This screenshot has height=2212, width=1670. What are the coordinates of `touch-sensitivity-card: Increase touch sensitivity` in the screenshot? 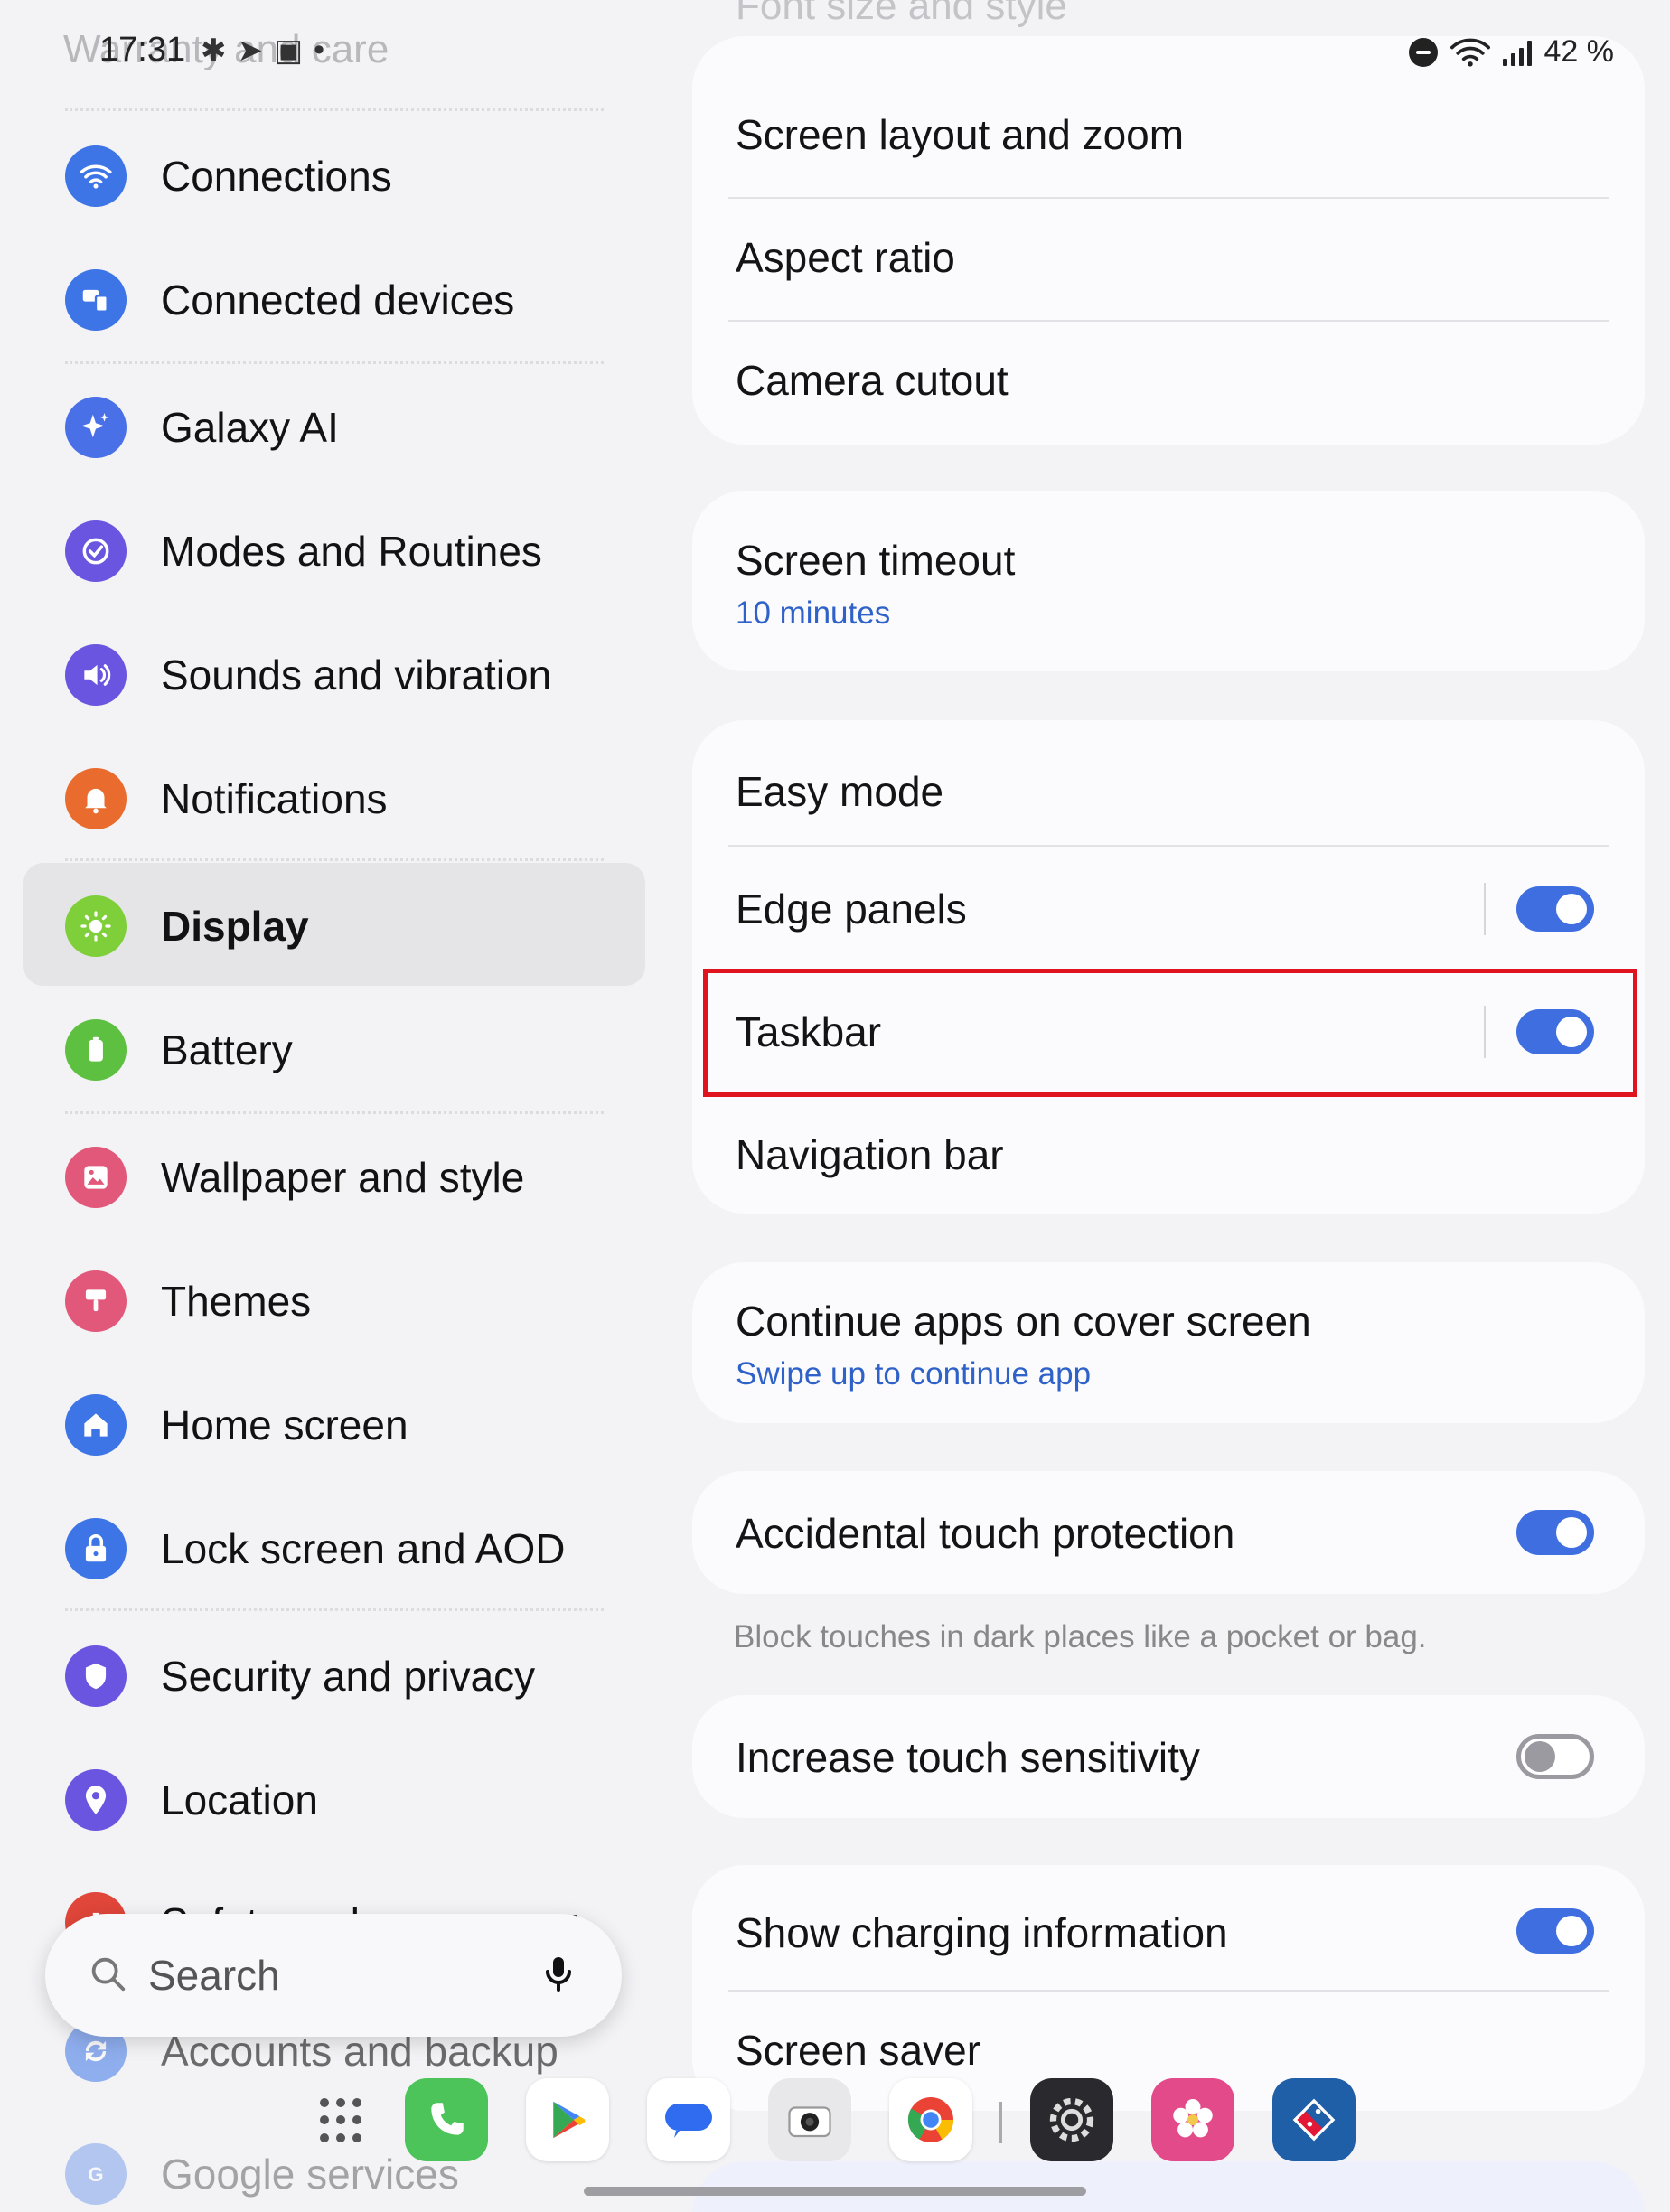 It's located at (1168, 1756).